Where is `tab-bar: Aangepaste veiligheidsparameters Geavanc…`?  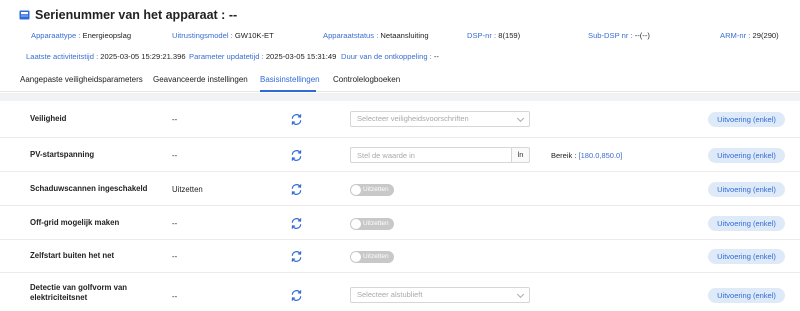 tab-bar: Aangepaste veiligheidsparameters Geavanc… is located at coordinates (400, 81).